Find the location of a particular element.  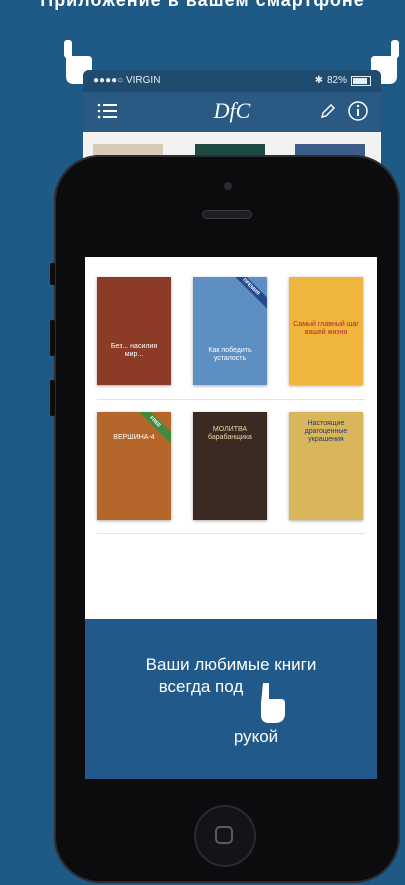

info-icon is located at coordinates (358, 111).